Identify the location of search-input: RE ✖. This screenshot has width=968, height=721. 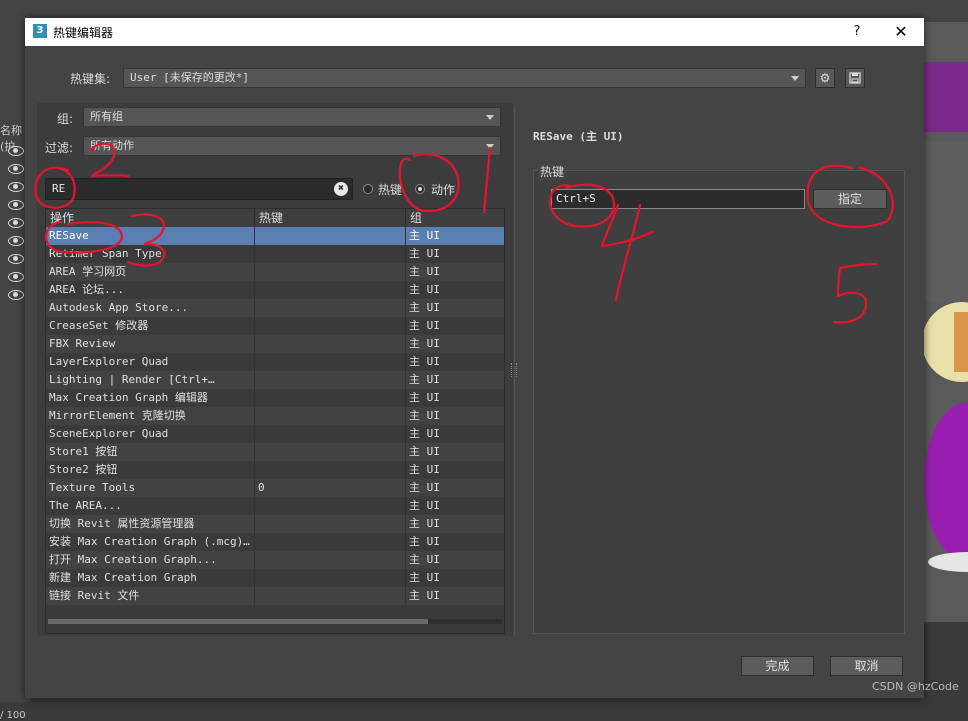
(199, 189).